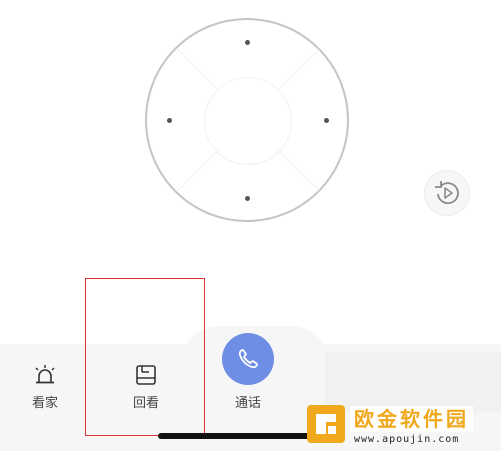 This screenshot has height=451, width=501. I want to click on replay-button, so click(447, 193).